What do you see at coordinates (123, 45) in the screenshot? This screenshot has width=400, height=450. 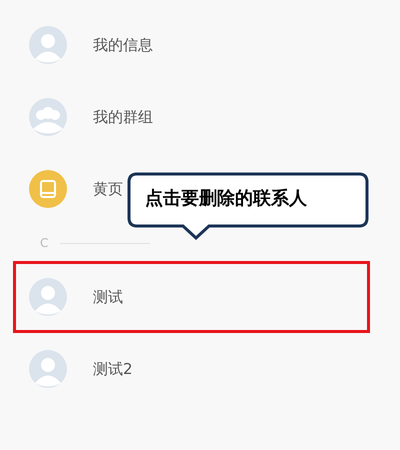 I see `contact-name: 我的信息` at bounding box center [123, 45].